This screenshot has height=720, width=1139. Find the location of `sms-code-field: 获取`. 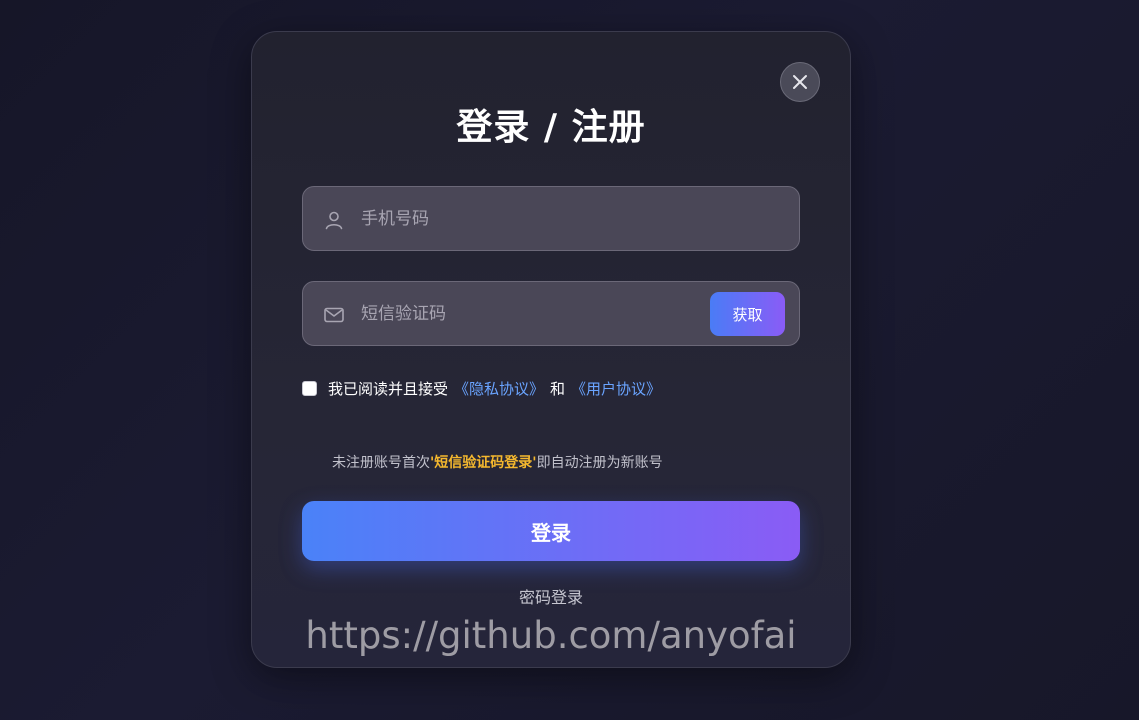

sms-code-field: 获取 is located at coordinates (551, 313).